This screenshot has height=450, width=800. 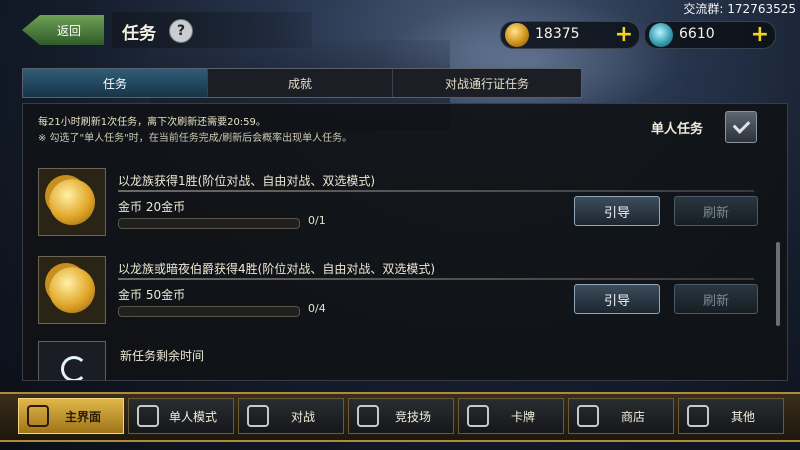 I want to click on single-task-notice: ※ 勾选了"单人任务"时，在当前任务完成/刷新后会概率出现单人任务。, so click(x=195, y=138).